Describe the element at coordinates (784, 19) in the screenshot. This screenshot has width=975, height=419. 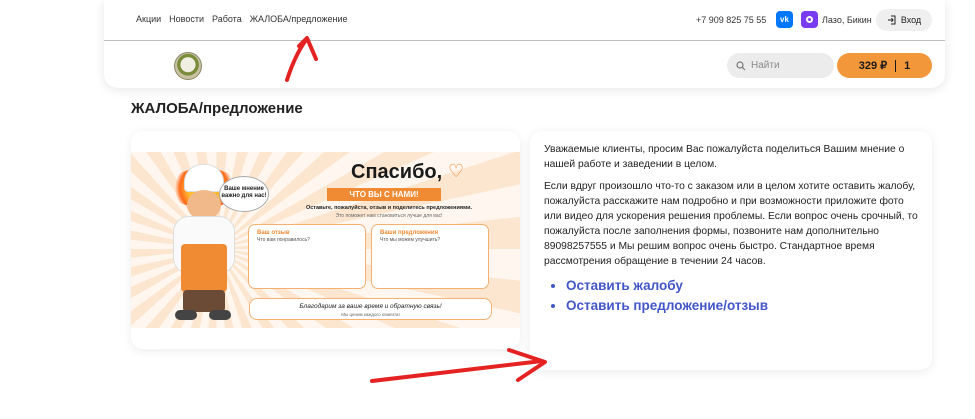
I see `vk-icon: vk` at that location.